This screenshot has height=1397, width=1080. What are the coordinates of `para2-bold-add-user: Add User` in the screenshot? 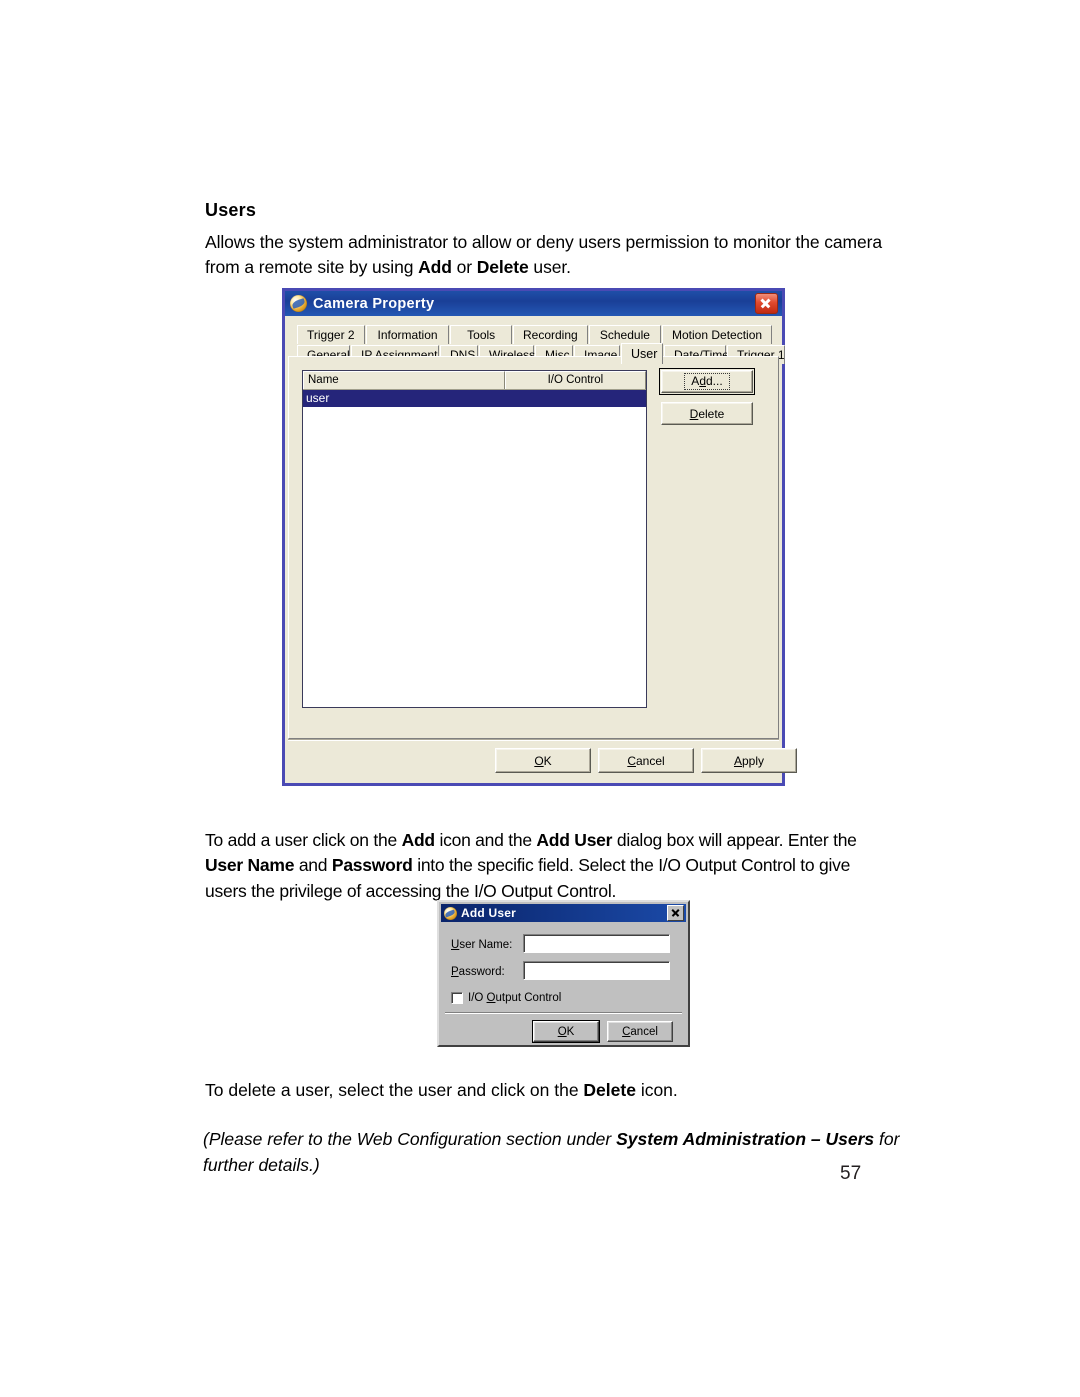 It's located at (574, 839).